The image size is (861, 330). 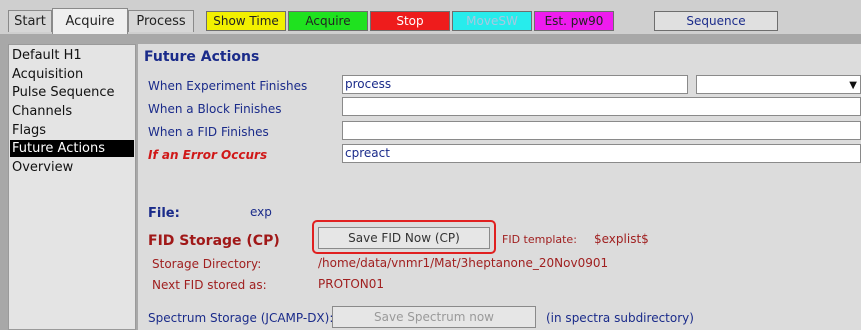 I want to click on fid-template-label: FID template:, so click(x=539, y=239).